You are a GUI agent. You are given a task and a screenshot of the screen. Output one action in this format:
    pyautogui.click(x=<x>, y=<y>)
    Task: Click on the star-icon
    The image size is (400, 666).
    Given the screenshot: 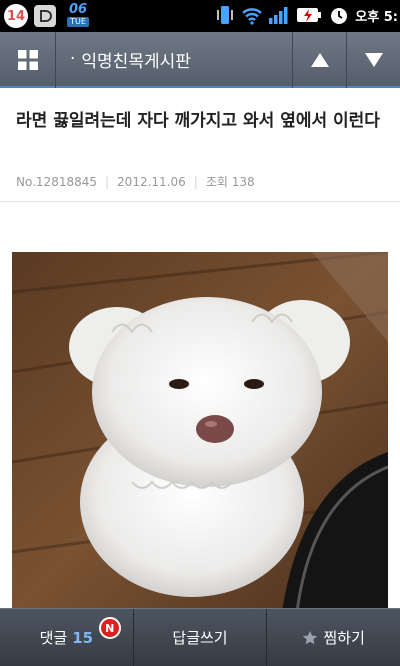 What is the action you would take?
    pyautogui.click(x=310, y=637)
    